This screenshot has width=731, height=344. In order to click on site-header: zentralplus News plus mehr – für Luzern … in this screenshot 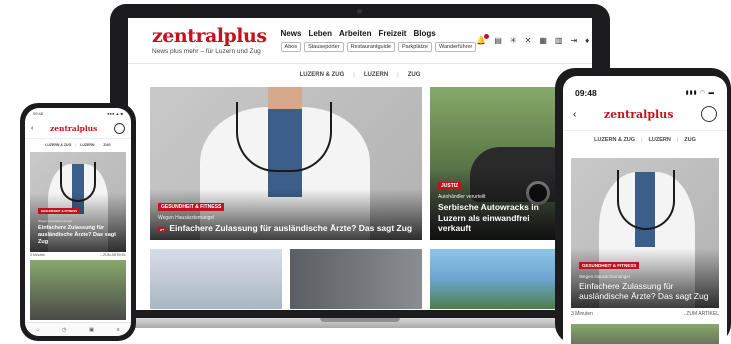, I will do `click(360, 41)`.